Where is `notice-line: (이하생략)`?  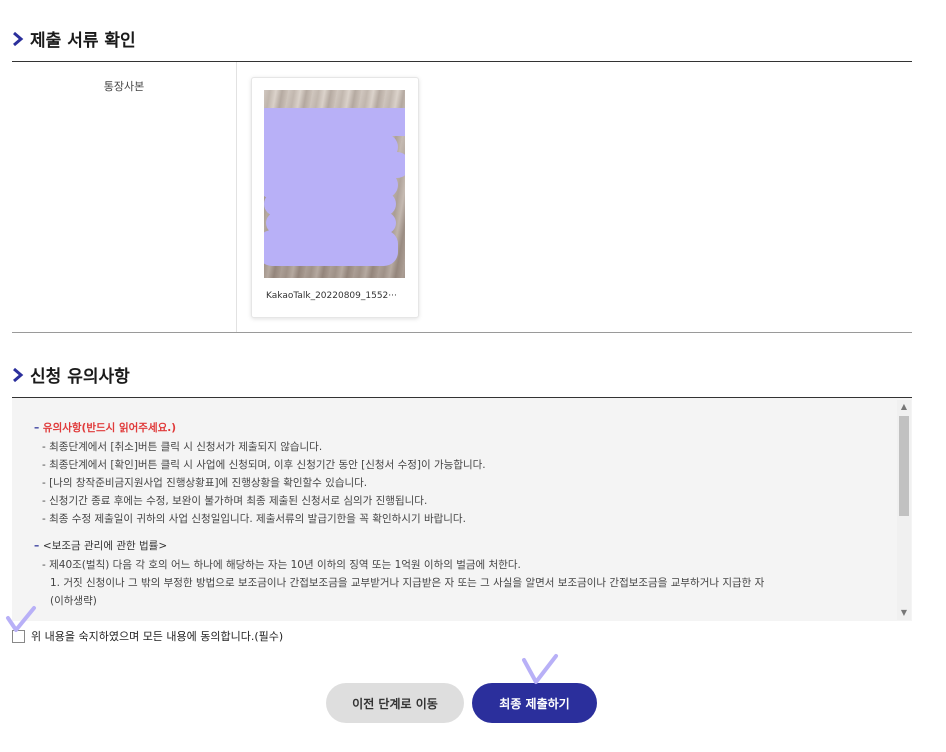 notice-line: (이하생략) is located at coordinates (73, 601).